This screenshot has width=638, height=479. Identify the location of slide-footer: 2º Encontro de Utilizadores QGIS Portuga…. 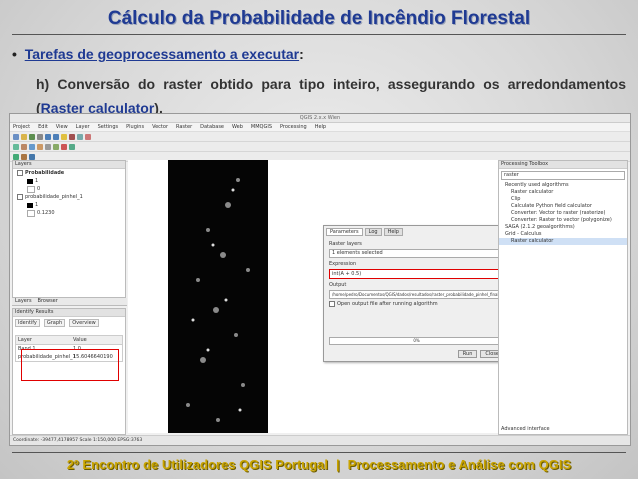
(319, 464).